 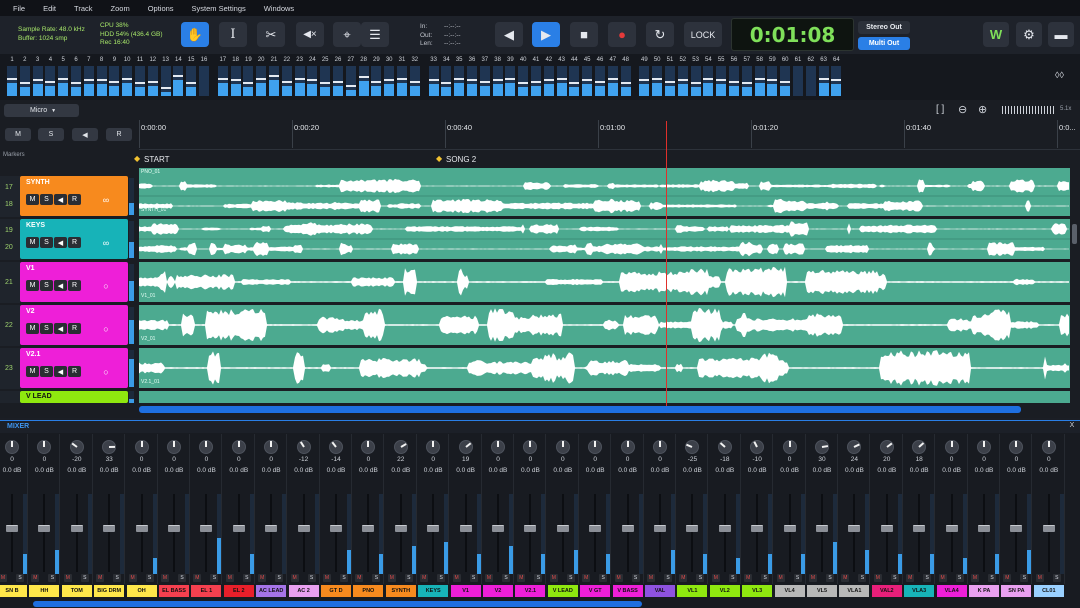 What do you see at coordinates (546, 34) in the screenshot?
I see `play-button: ▶` at bounding box center [546, 34].